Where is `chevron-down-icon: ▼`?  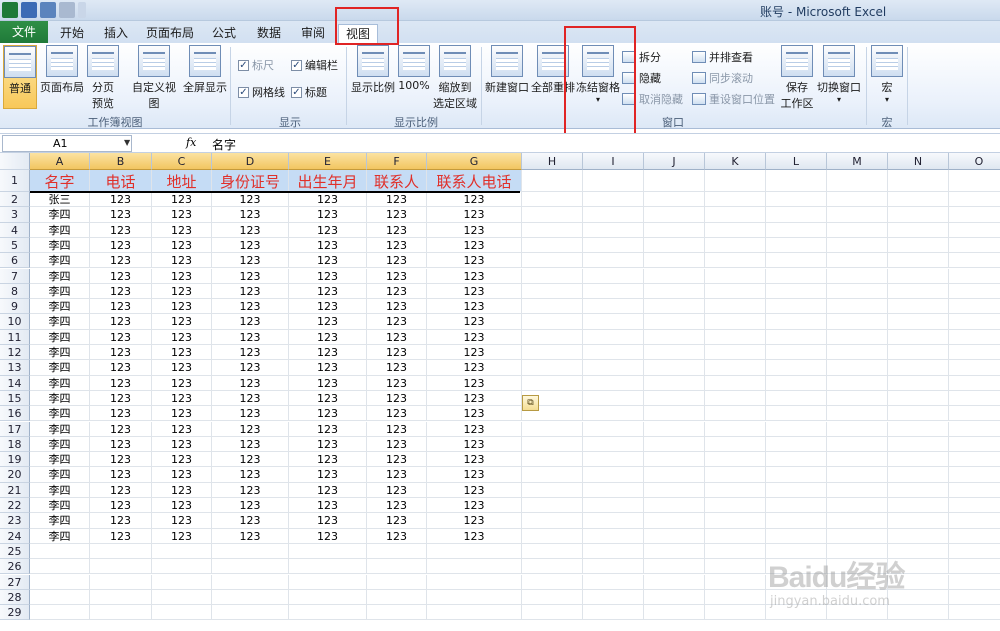
chevron-down-icon: ▼ is located at coordinates (127, 142).